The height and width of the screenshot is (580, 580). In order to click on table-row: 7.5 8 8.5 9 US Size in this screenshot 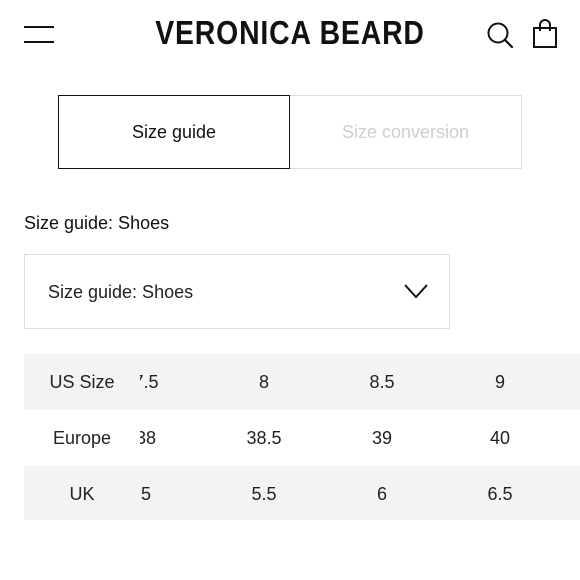, I will do `click(302, 382)`.